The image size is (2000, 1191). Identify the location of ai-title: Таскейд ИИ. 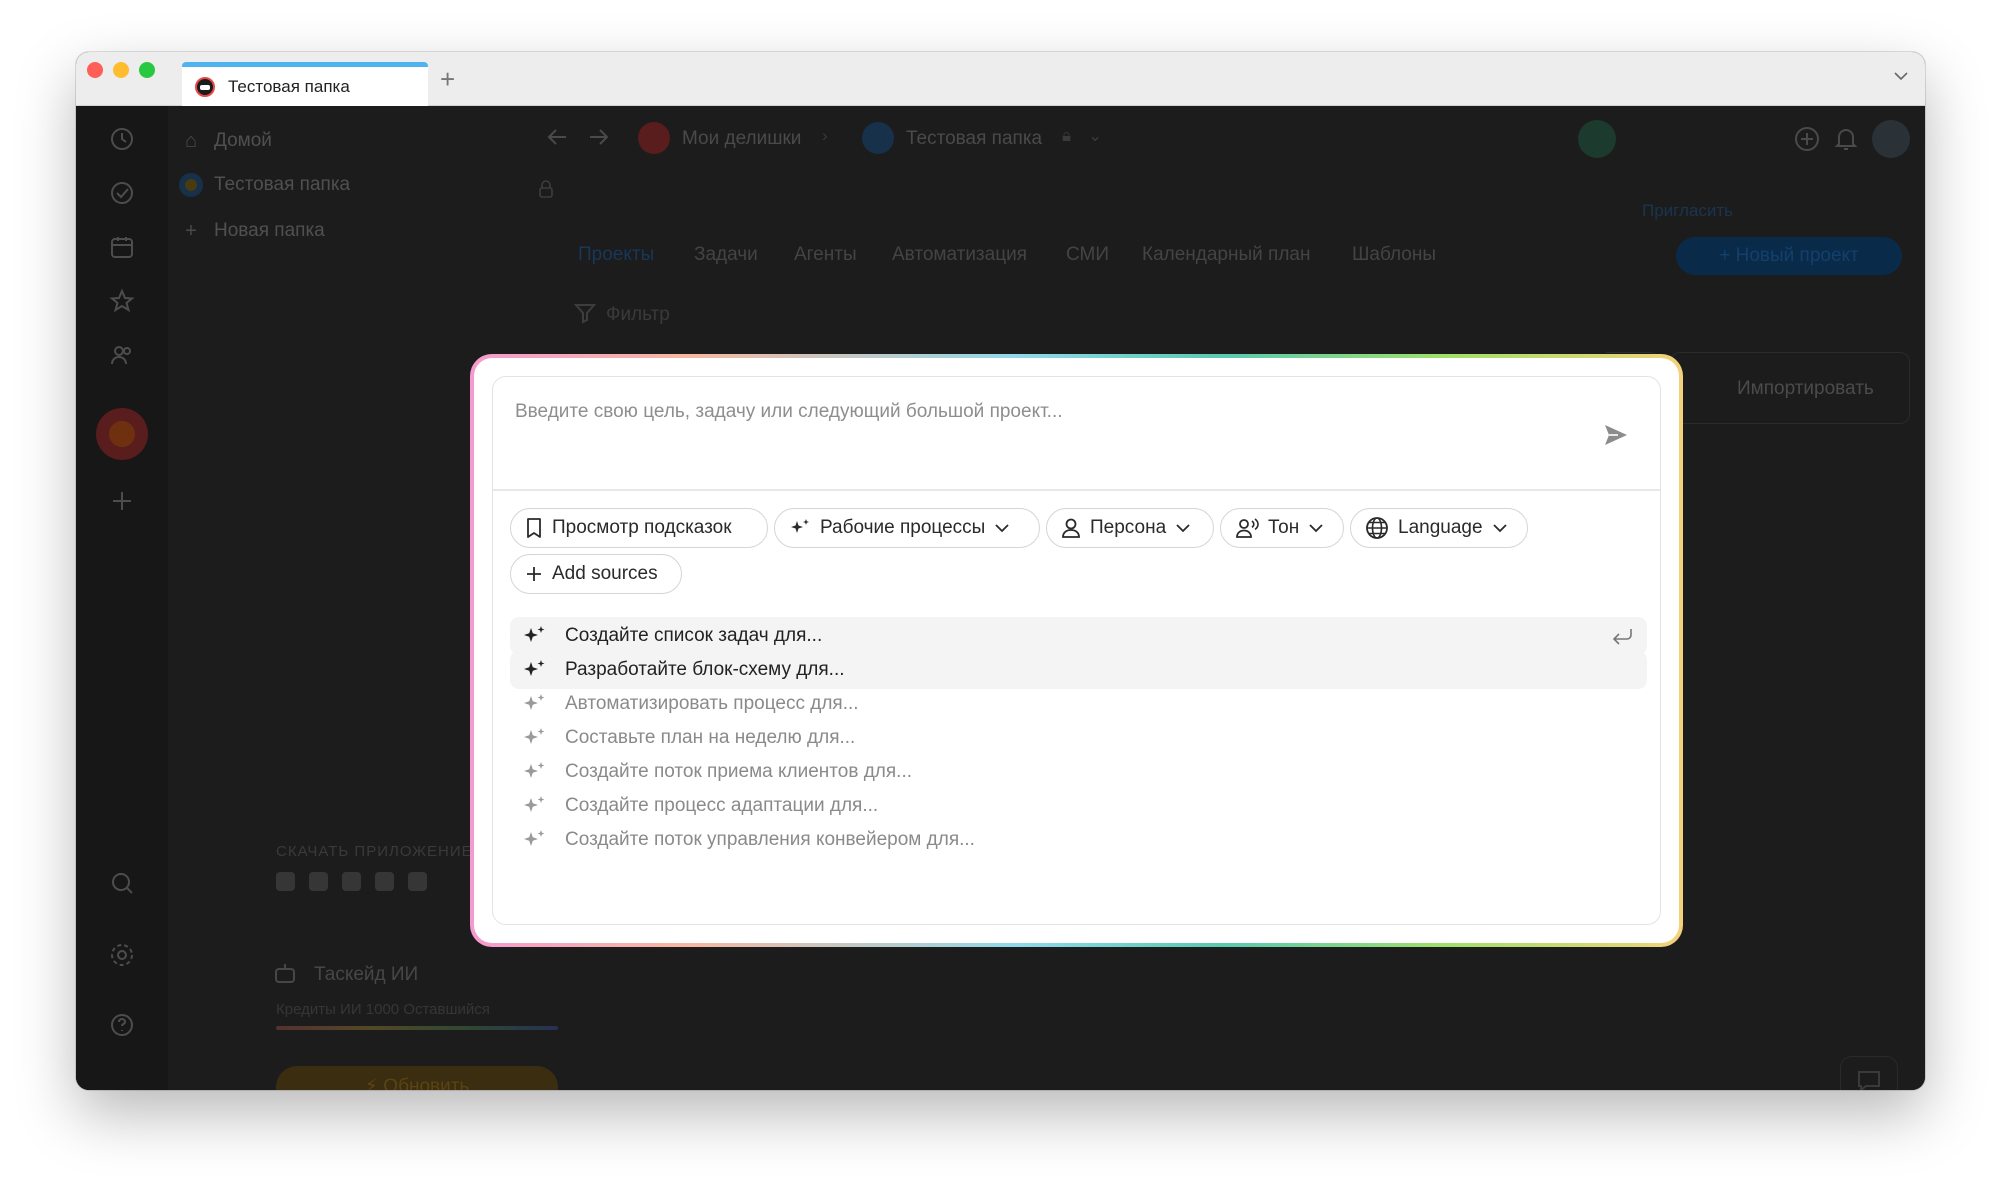
(366, 974).